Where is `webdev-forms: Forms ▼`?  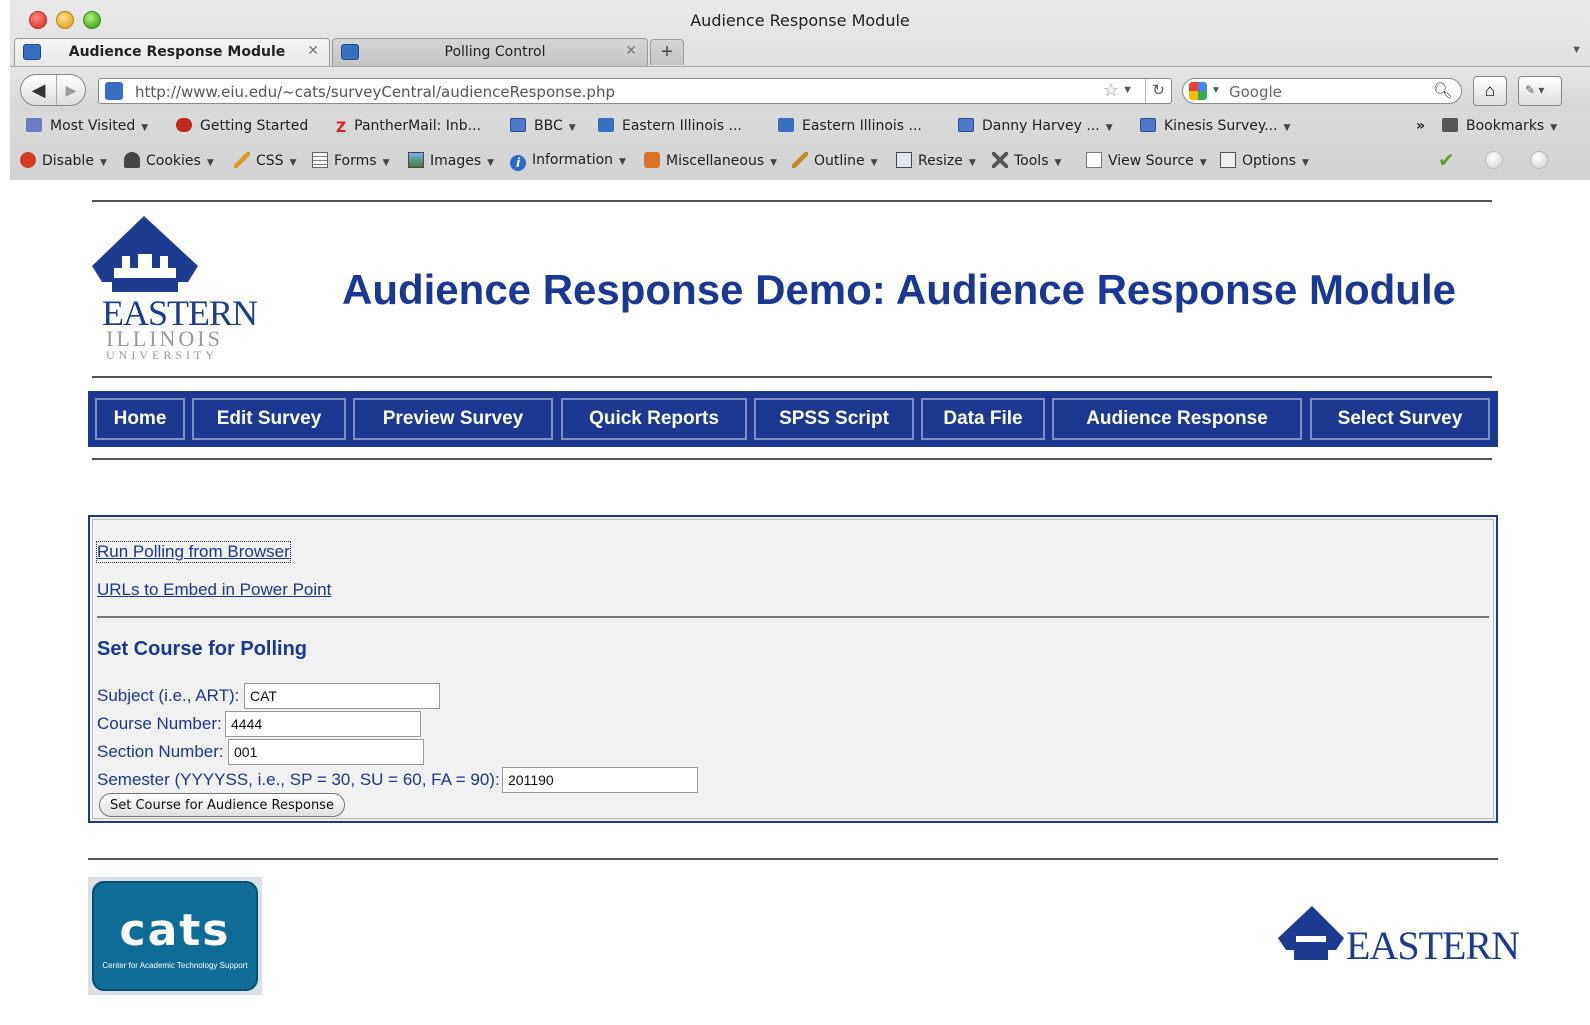
webdev-forms: Forms ▼ is located at coordinates (350, 160).